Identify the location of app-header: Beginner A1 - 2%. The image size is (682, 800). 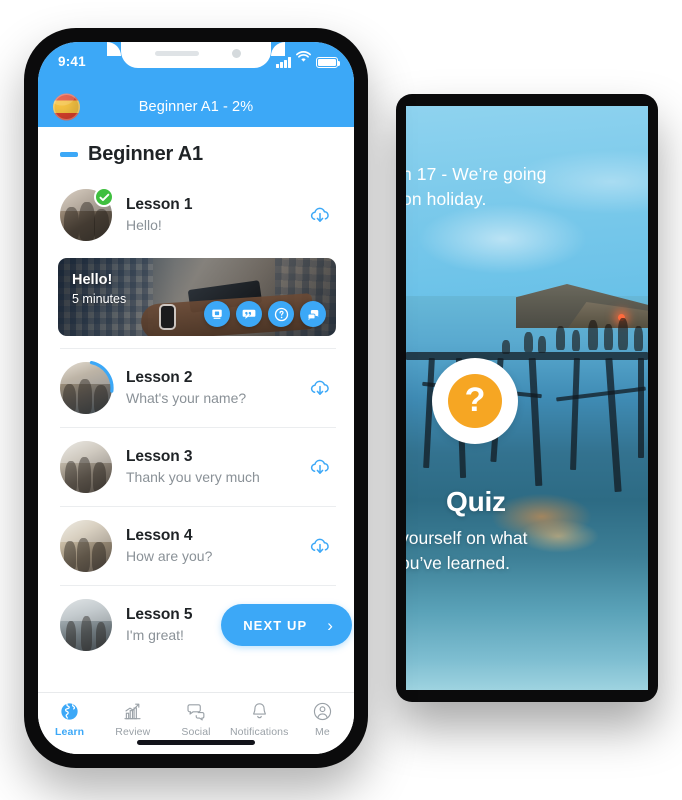
(196, 106).